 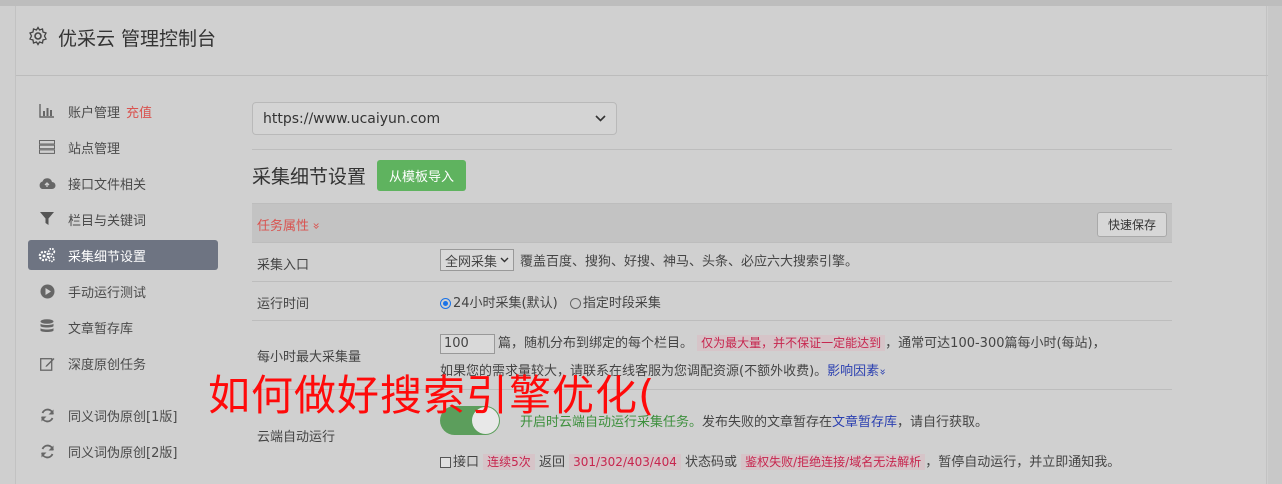 What do you see at coordinates (47, 327) in the screenshot?
I see `database-icon` at bounding box center [47, 327].